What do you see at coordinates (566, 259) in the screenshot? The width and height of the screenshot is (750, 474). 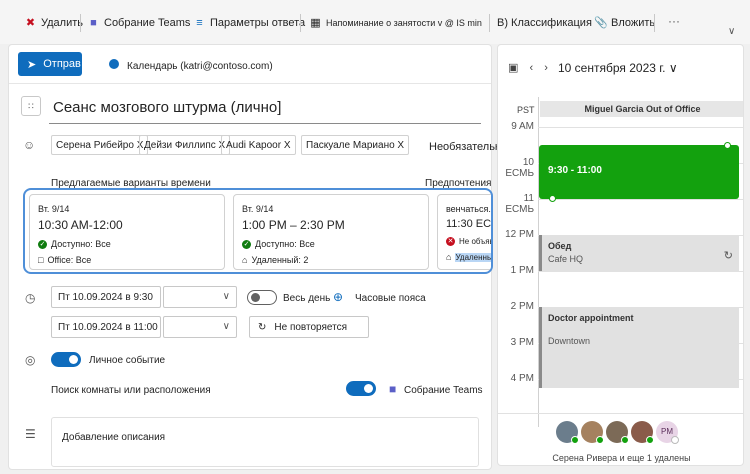 I see `event-location: Cafe HQ` at bounding box center [566, 259].